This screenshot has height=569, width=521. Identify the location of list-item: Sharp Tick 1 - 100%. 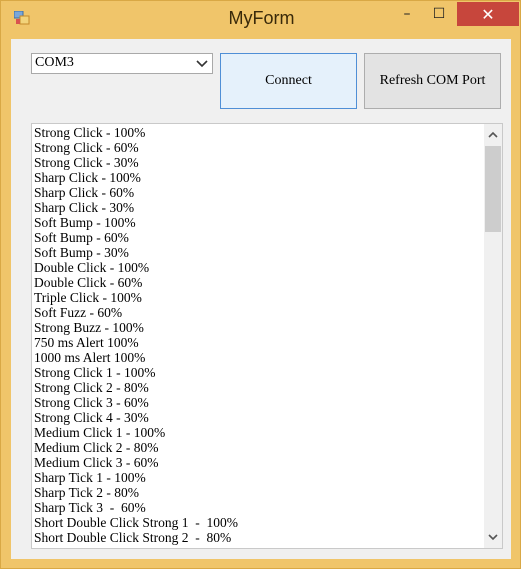
(136, 477).